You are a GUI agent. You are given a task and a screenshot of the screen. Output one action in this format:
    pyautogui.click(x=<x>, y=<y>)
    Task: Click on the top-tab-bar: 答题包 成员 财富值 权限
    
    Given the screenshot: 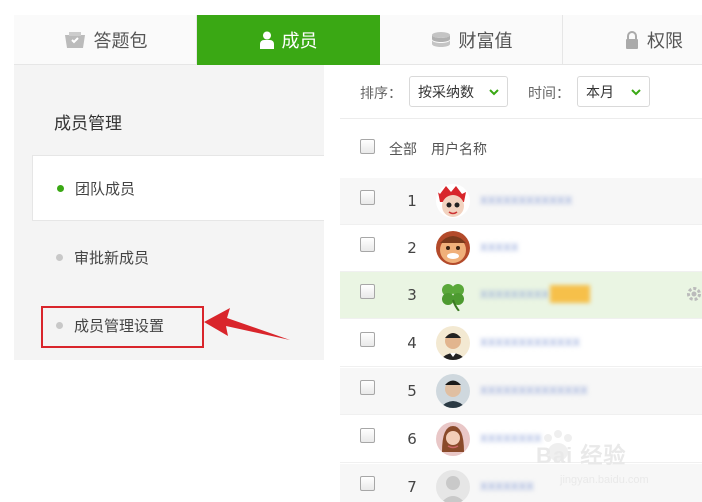 What is the action you would take?
    pyautogui.click(x=358, y=43)
    